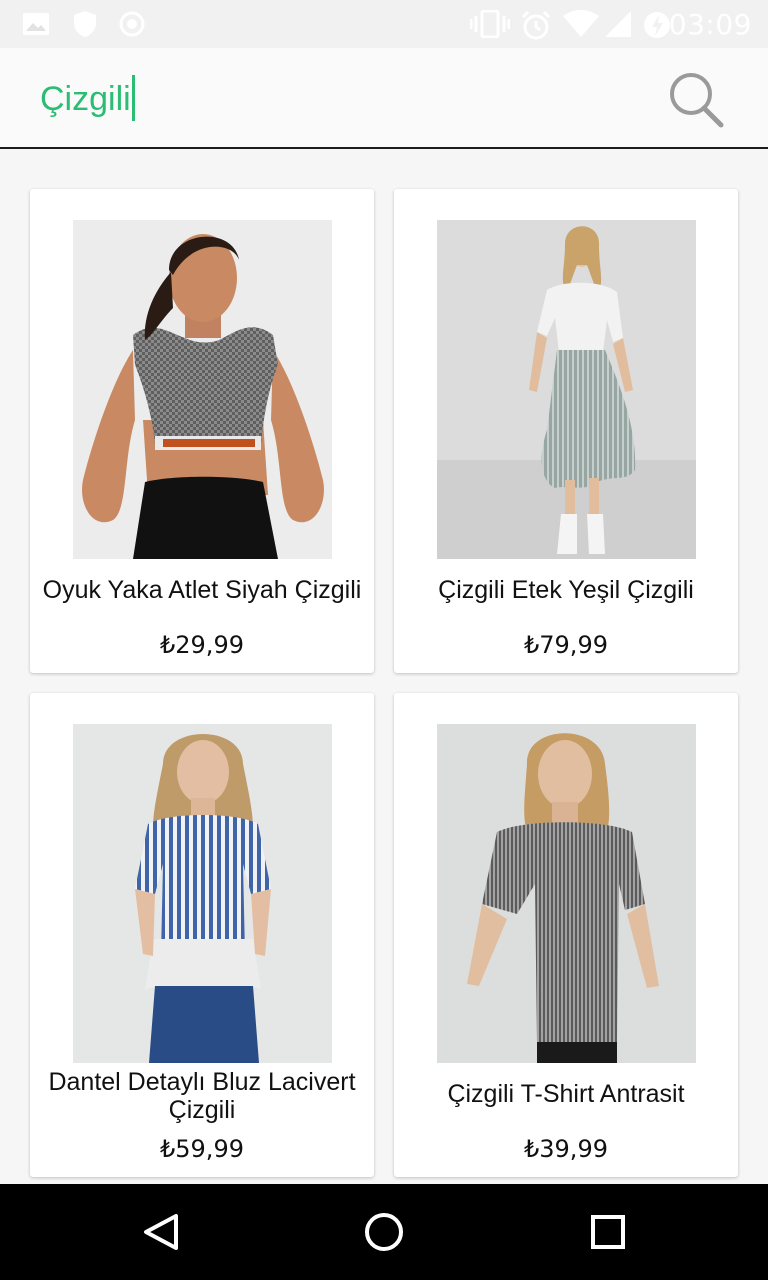 The width and height of the screenshot is (768, 1280). I want to click on record-icon, so click(132, 24).